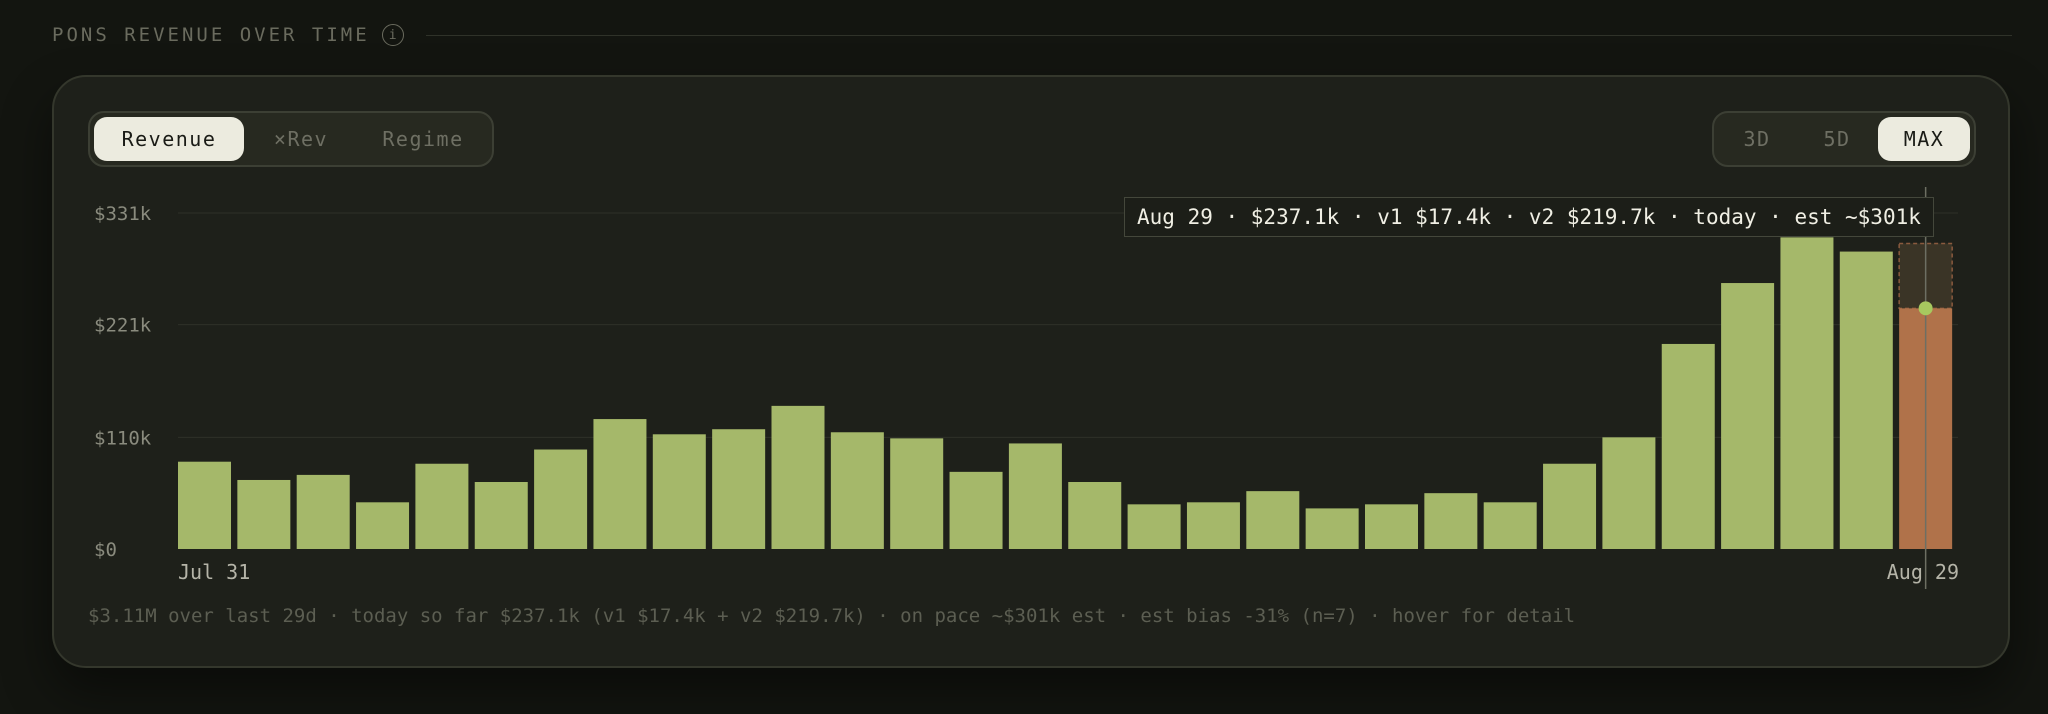 The height and width of the screenshot is (714, 2048). I want to click on section-title: PONS REVENUE OVER TIME, so click(211, 35).